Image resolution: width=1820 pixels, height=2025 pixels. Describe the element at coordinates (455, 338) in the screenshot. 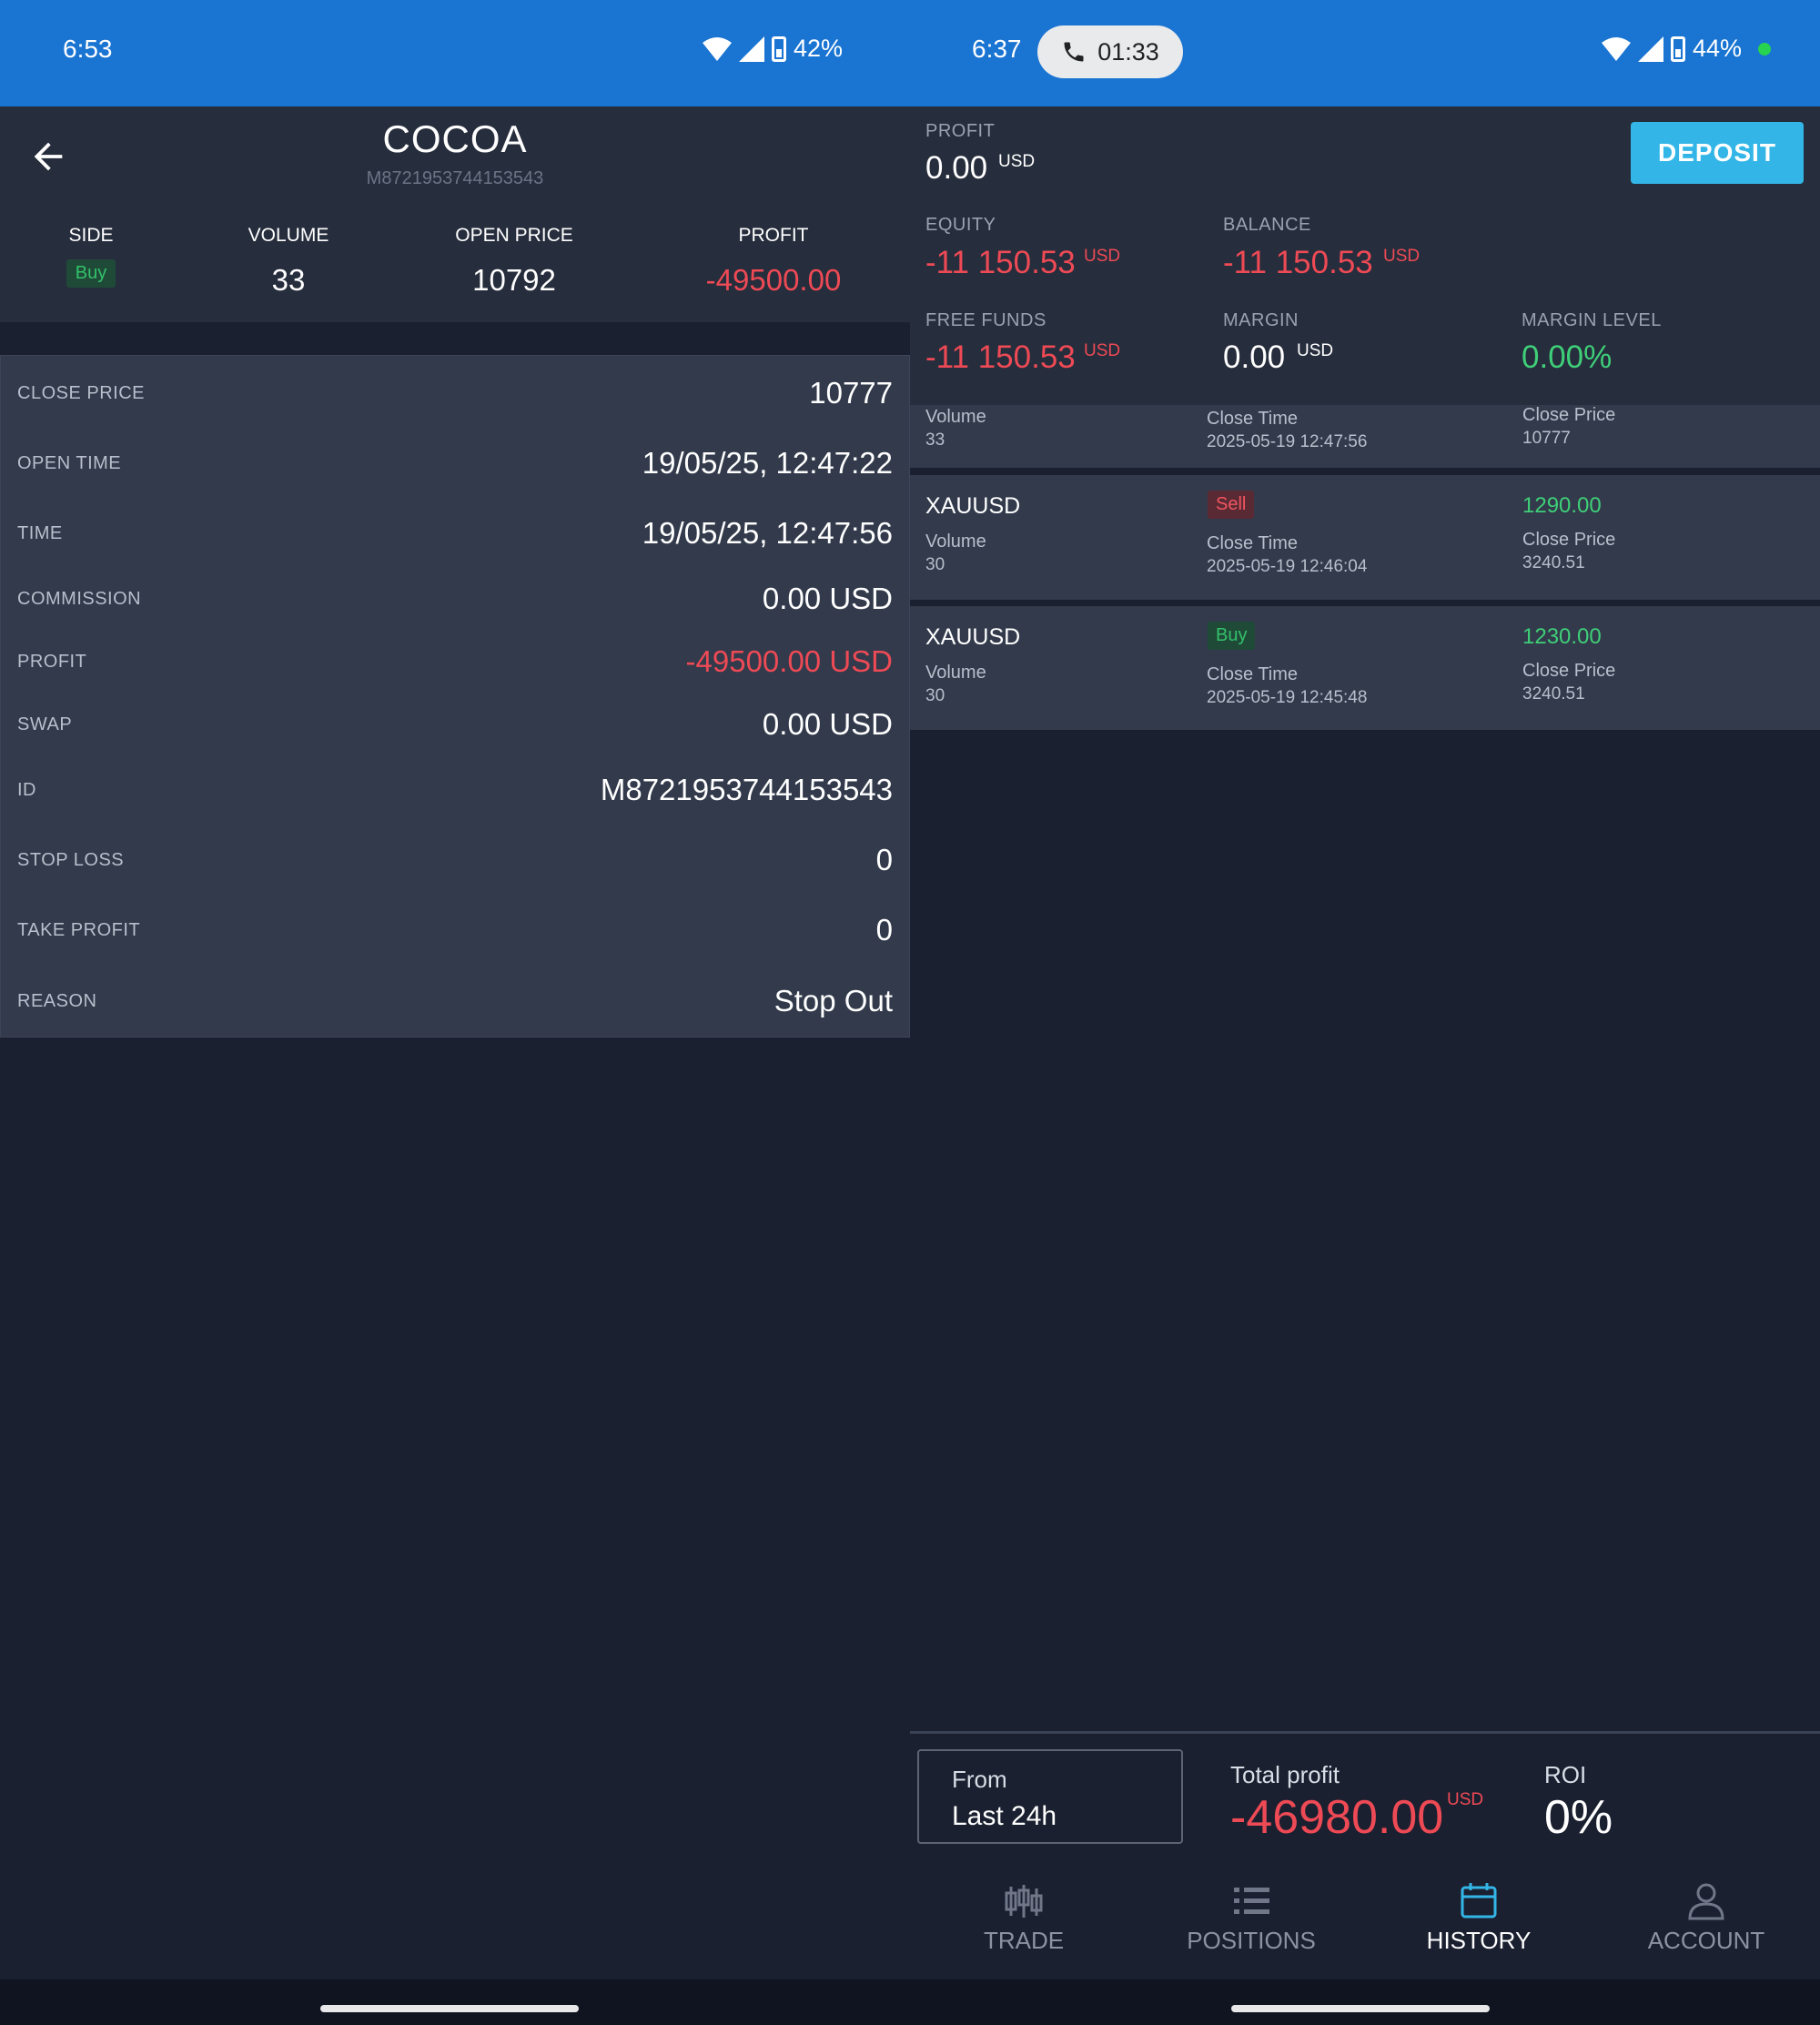

I see `divider` at that location.